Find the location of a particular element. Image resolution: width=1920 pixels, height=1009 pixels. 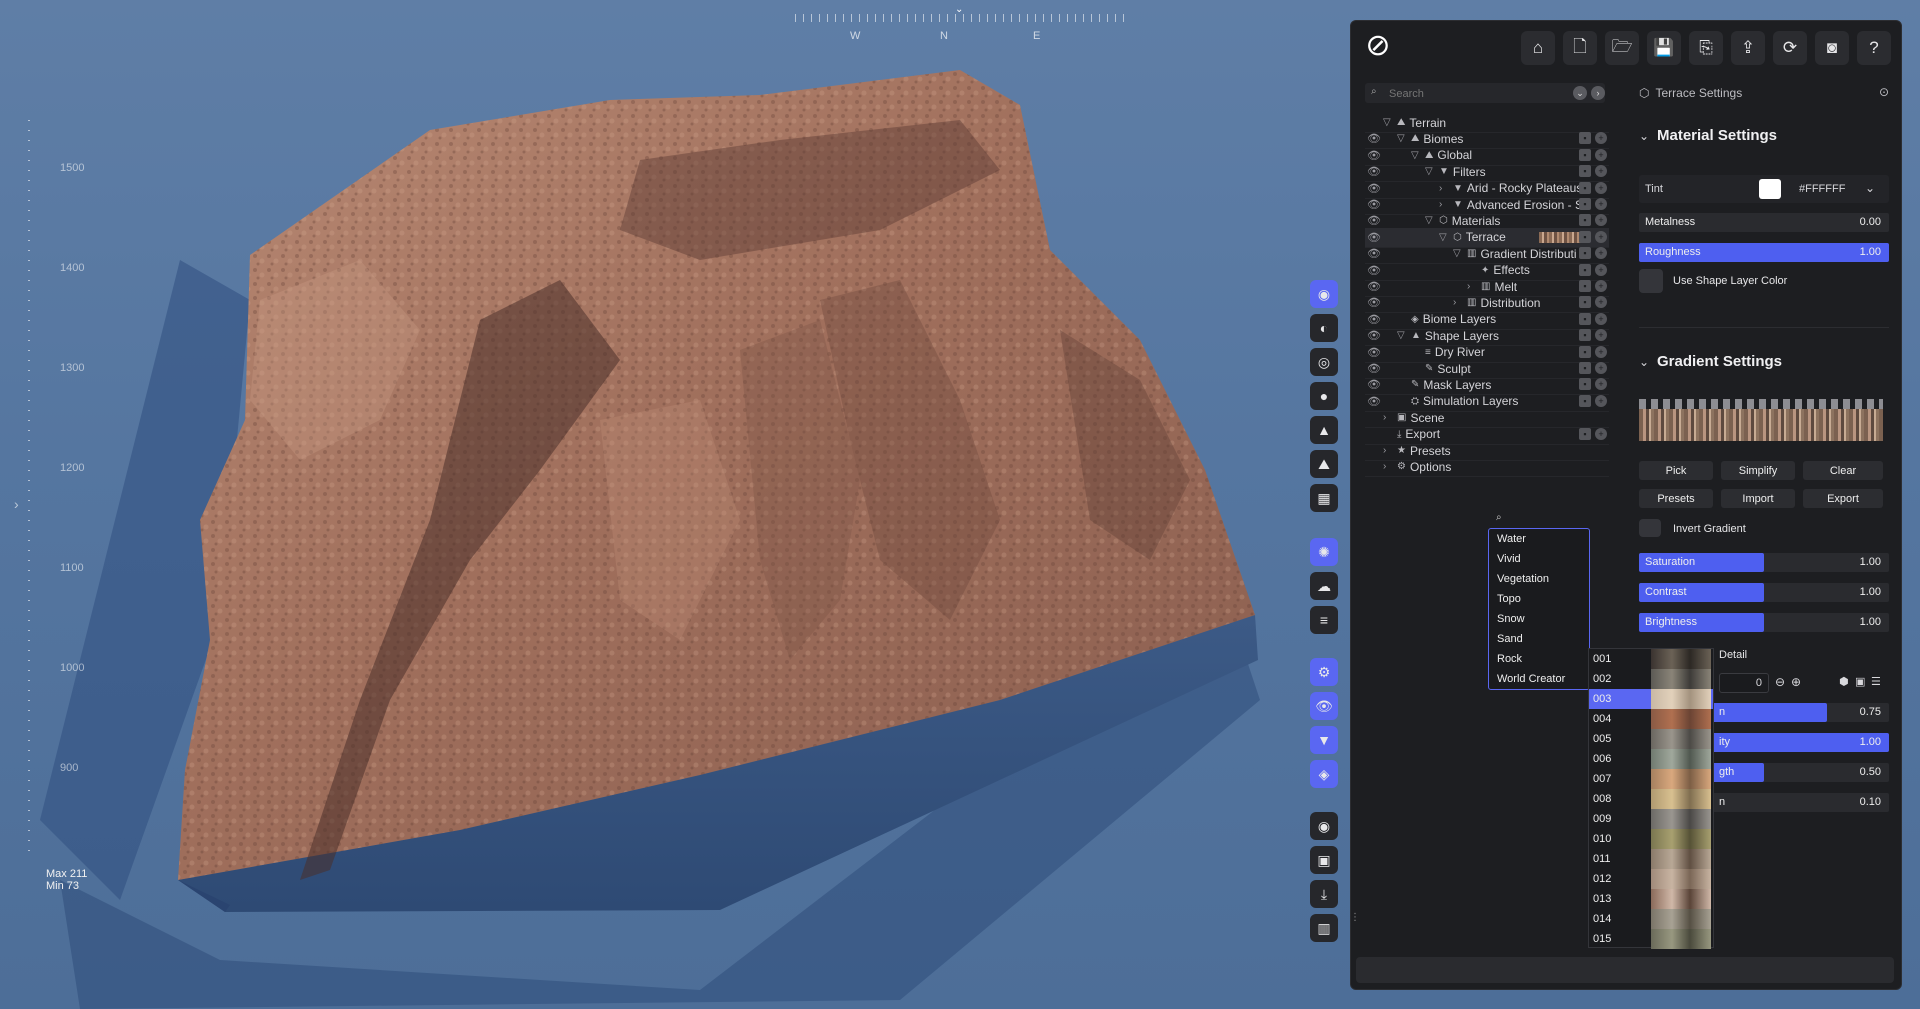

preset-option: Vivid is located at coordinates (1509, 559).